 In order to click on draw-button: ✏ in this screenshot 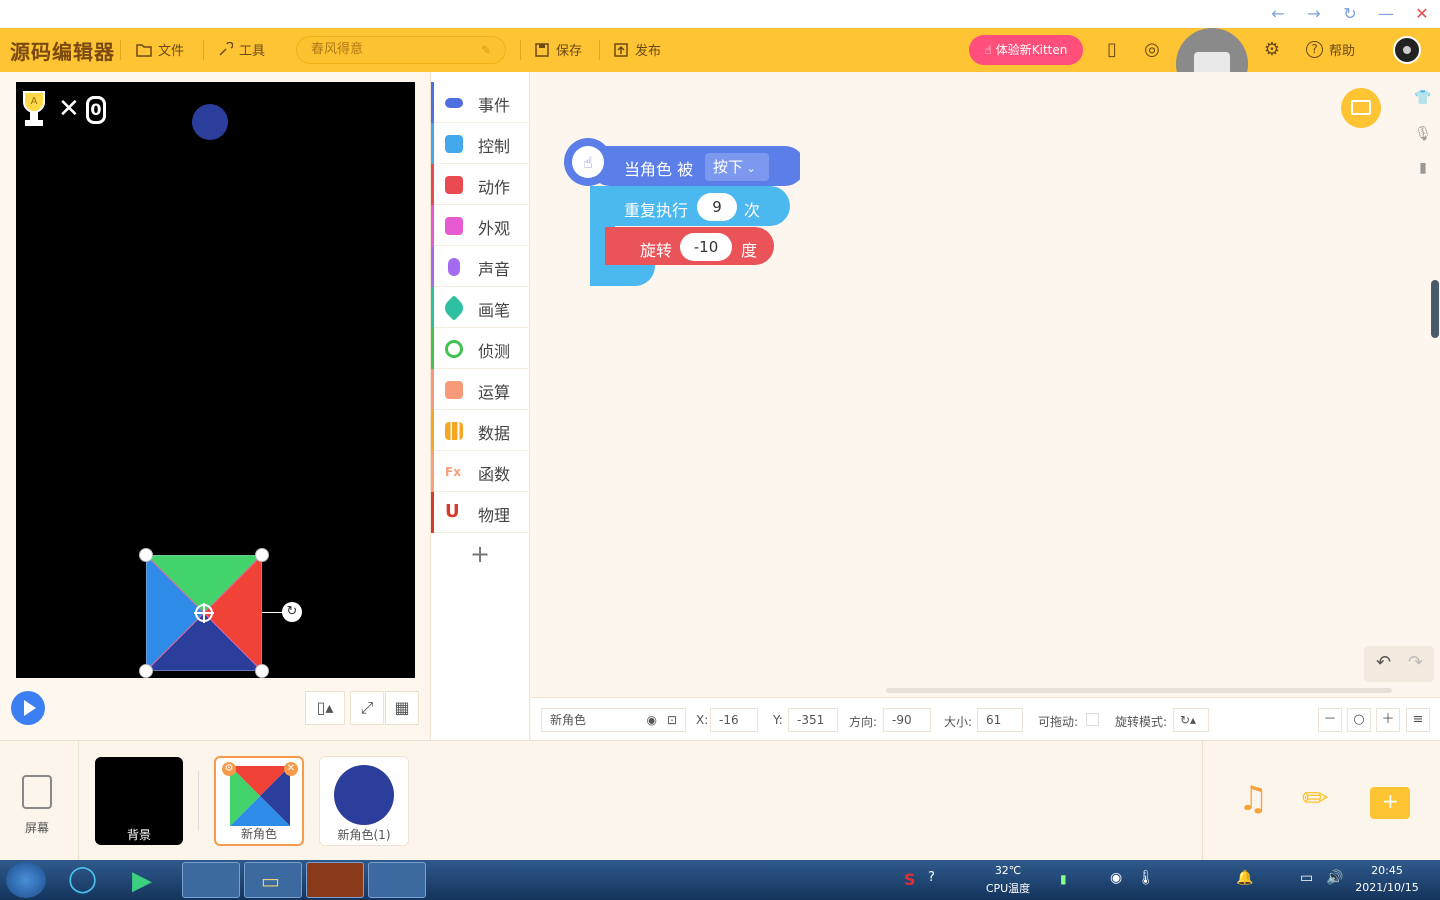, I will do `click(1320, 799)`.